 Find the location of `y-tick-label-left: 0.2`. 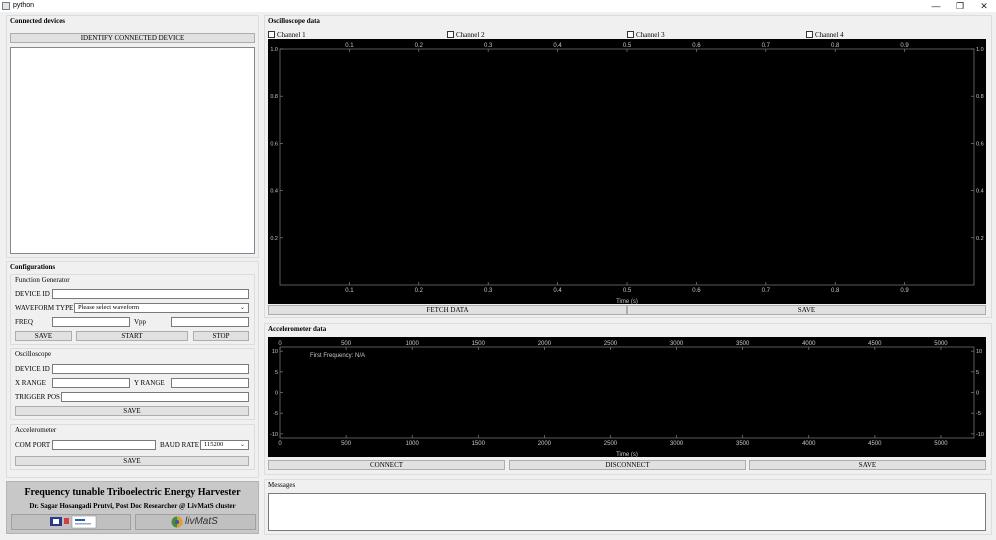

y-tick-label-left: 0.2 is located at coordinates (274, 239).